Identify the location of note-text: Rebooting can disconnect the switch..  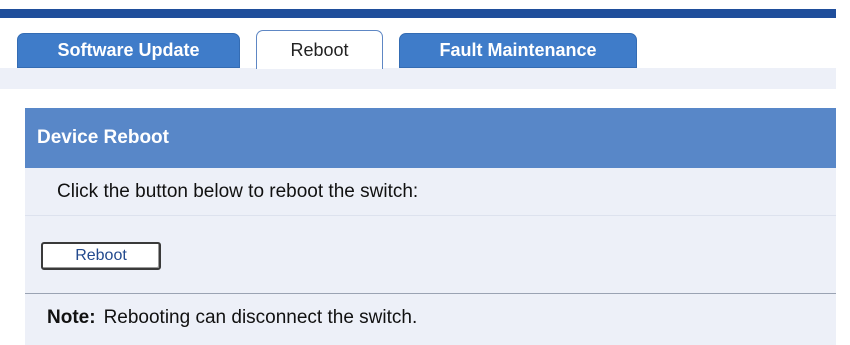
(260, 317).